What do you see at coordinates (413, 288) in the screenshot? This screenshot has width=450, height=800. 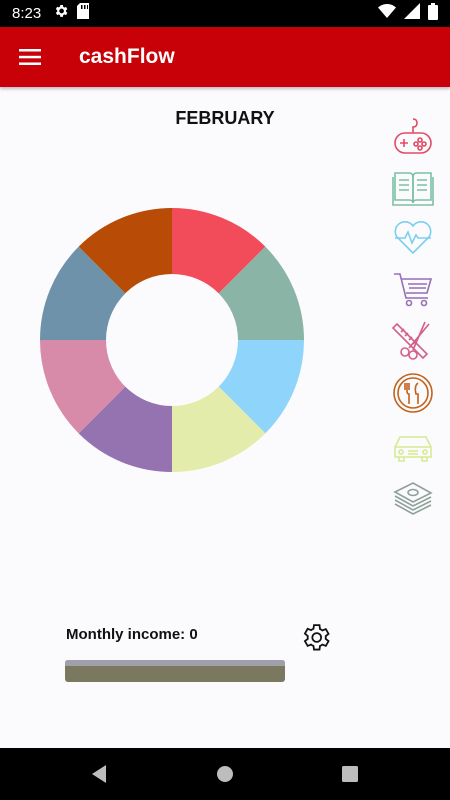 I see `shopping-cart-icon` at bounding box center [413, 288].